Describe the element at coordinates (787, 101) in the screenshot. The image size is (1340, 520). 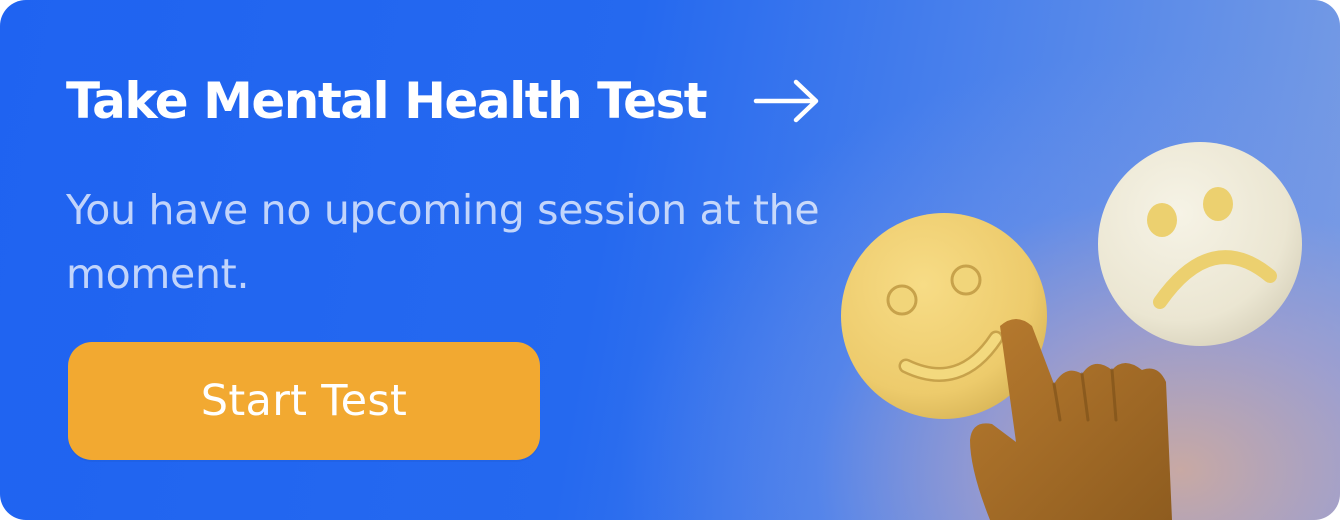
I see `arrow-right-icon` at that location.